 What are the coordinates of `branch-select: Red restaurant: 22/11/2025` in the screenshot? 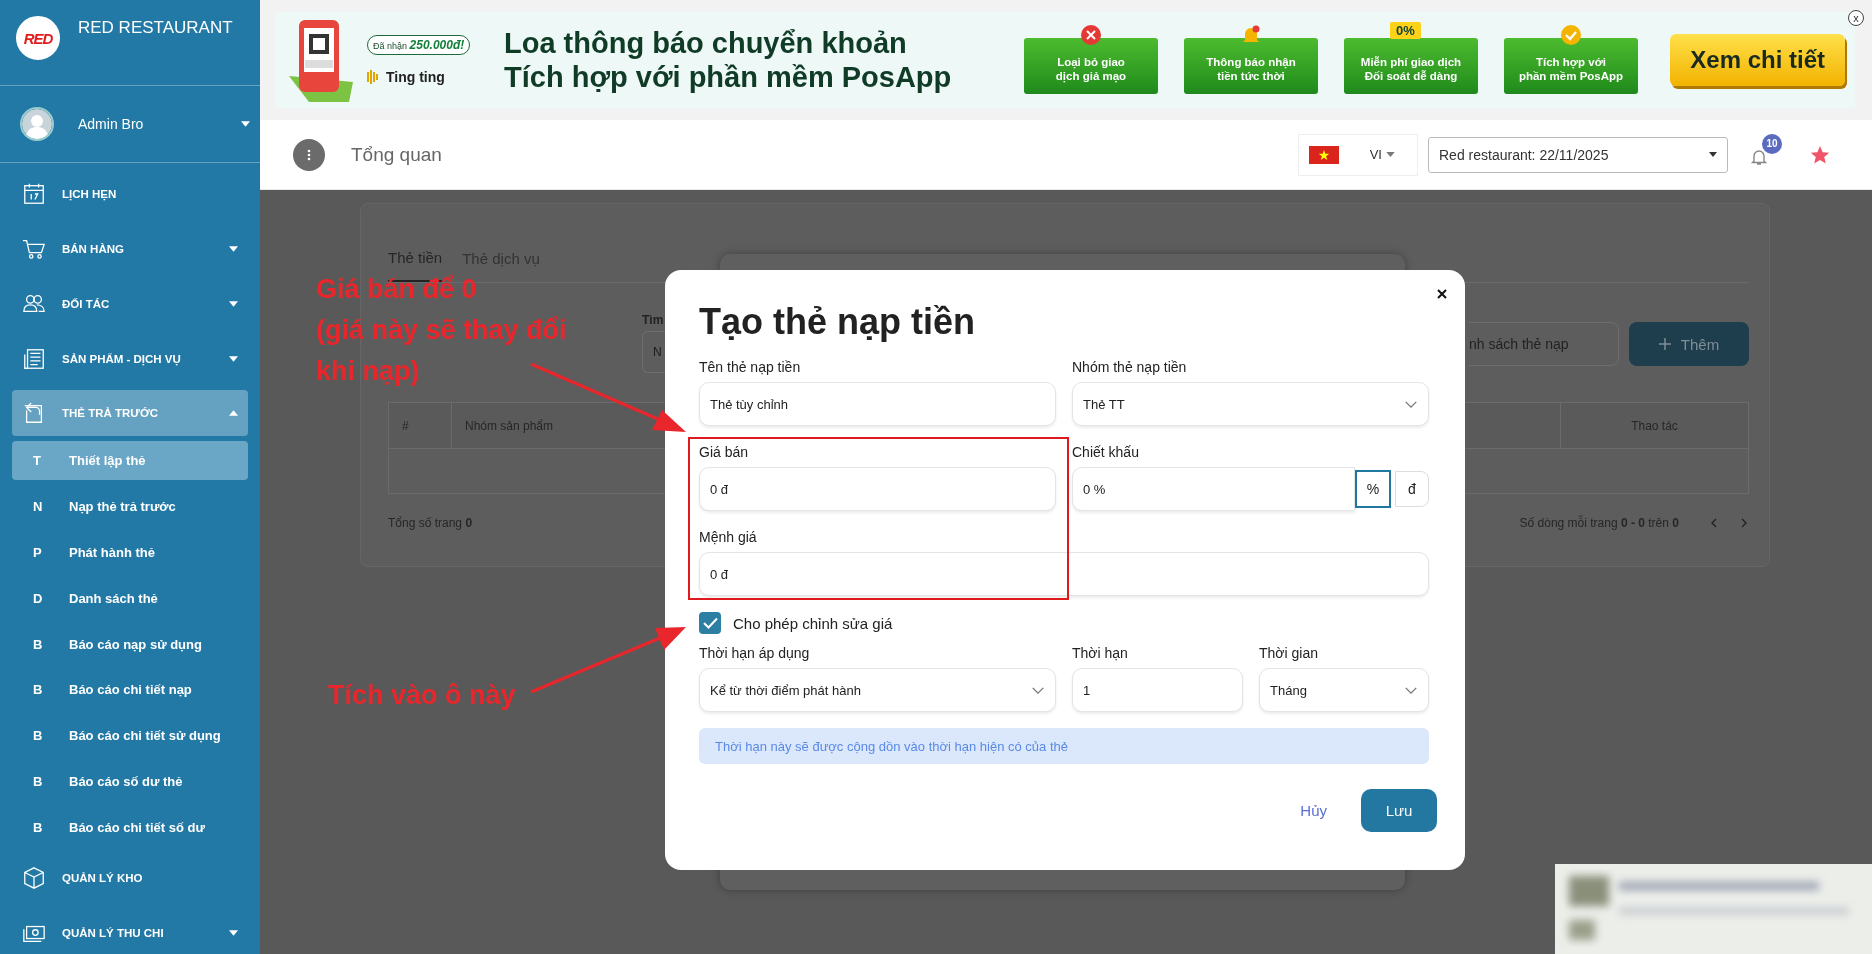 It's located at (1578, 154).